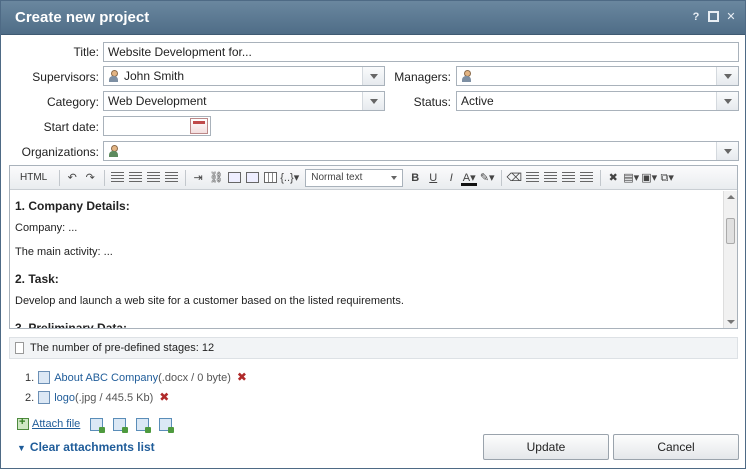 The width and height of the screenshot is (746, 469). What do you see at coordinates (71, 324) in the screenshot?
I see `content-heading: 3. Preliminary Data:` at bounding box center [71, 324].